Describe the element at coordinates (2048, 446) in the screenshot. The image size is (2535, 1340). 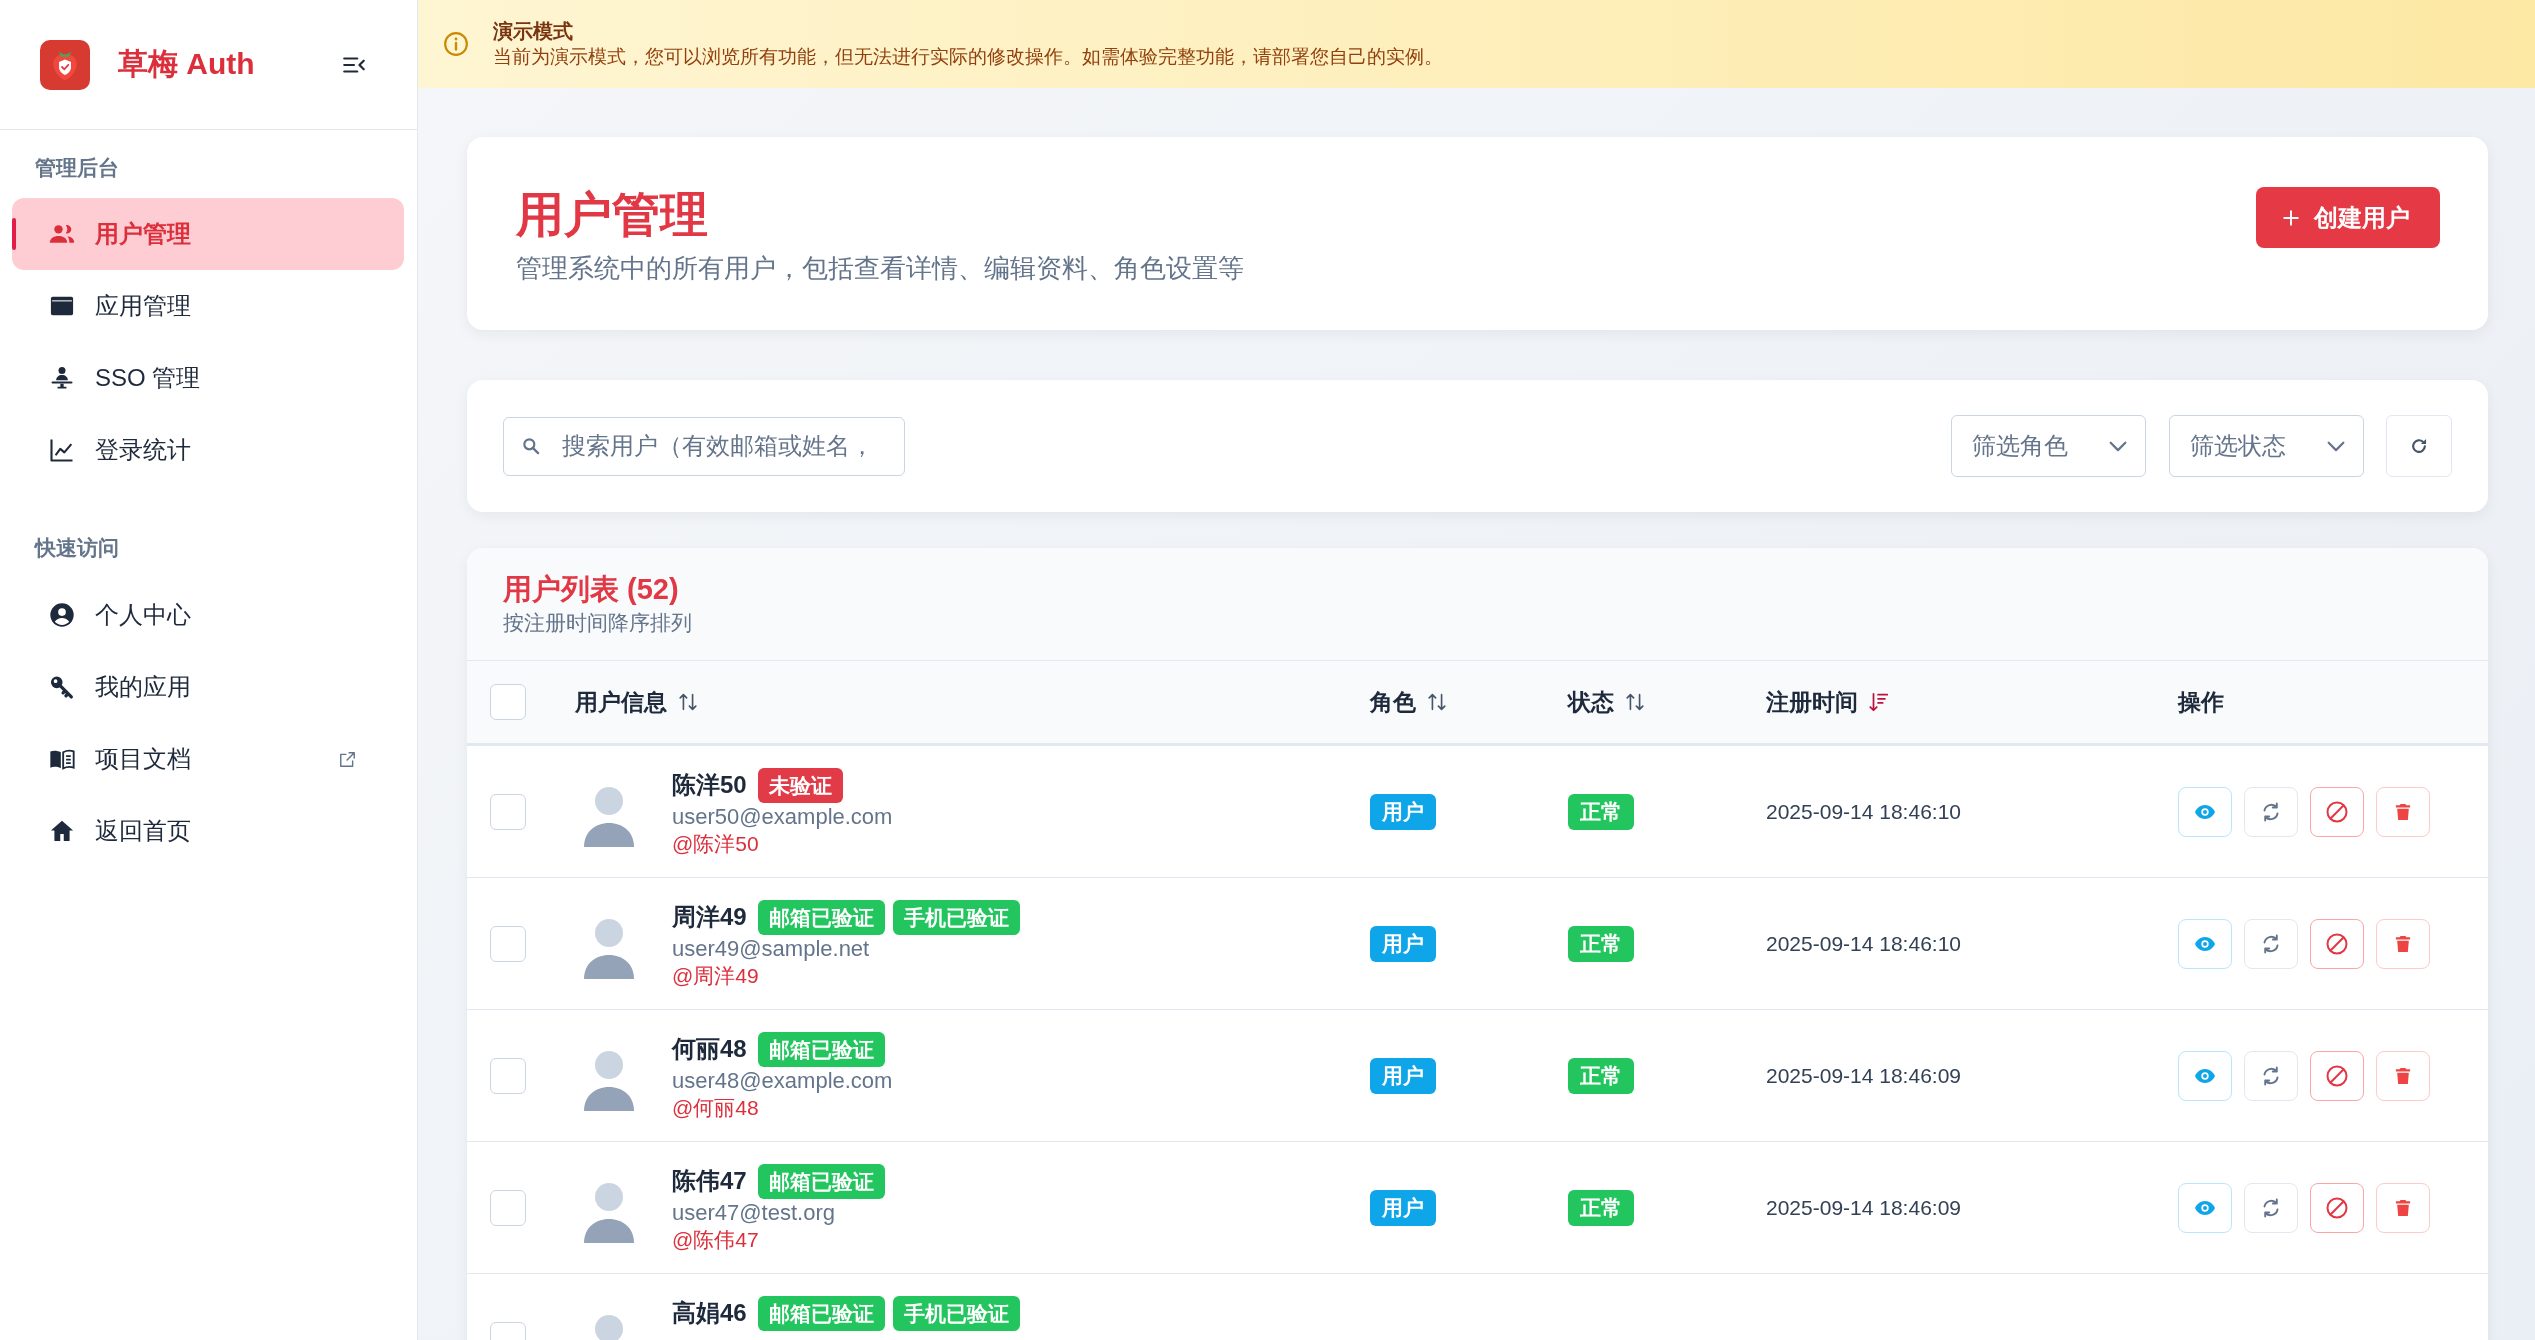
I see `role-filter-select: 筛选角色` at that location.